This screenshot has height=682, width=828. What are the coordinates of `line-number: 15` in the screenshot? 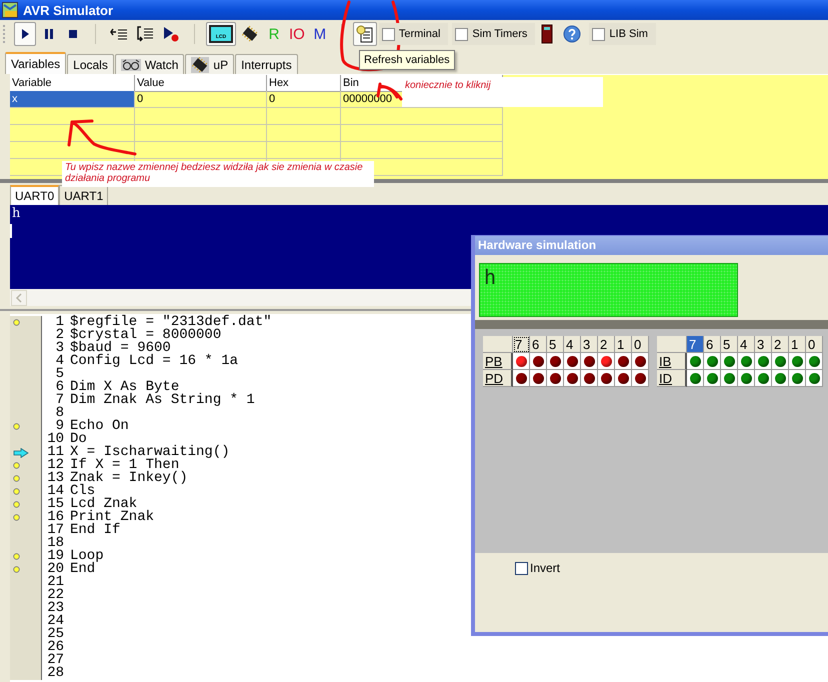 It's located at (55, 504).